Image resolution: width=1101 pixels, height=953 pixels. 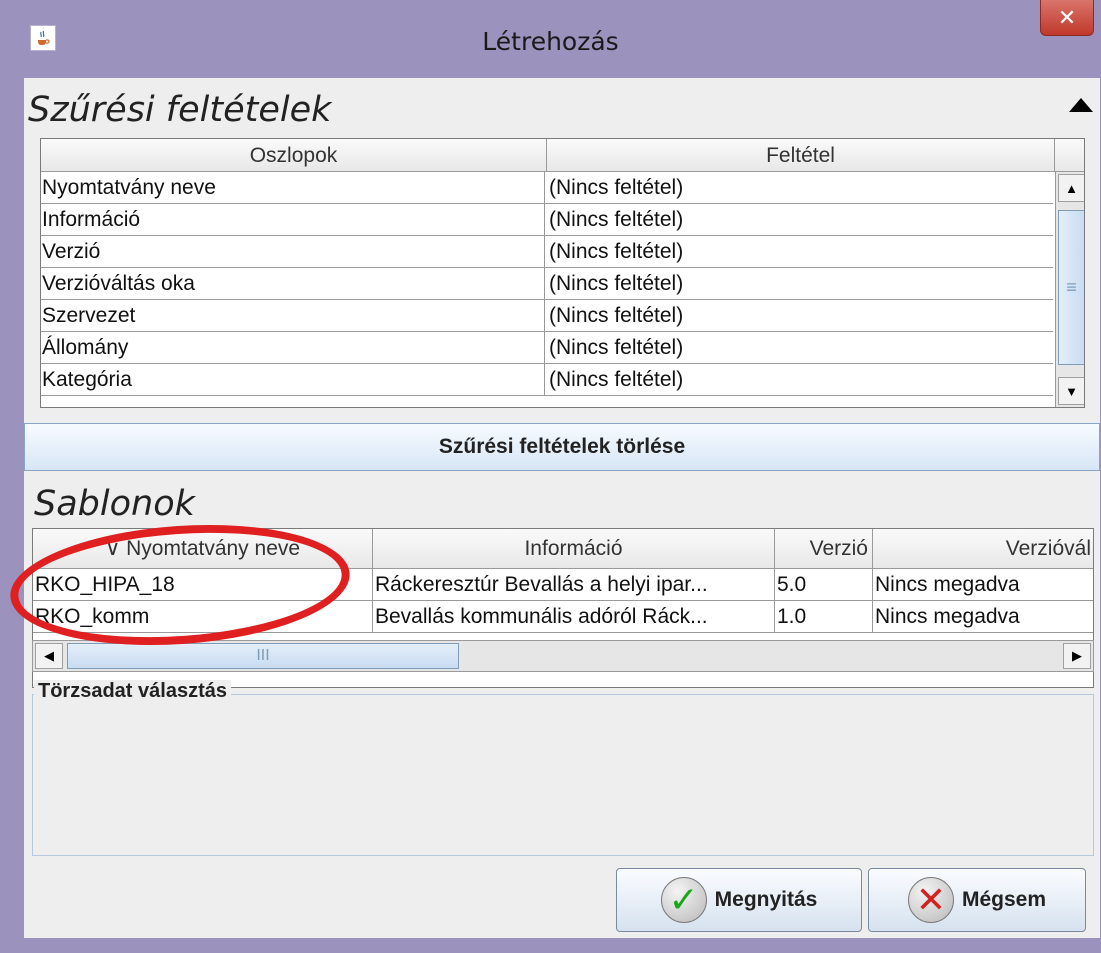 I want to click on scroll-up-icon: ▲, so click(x=1071, y=188).